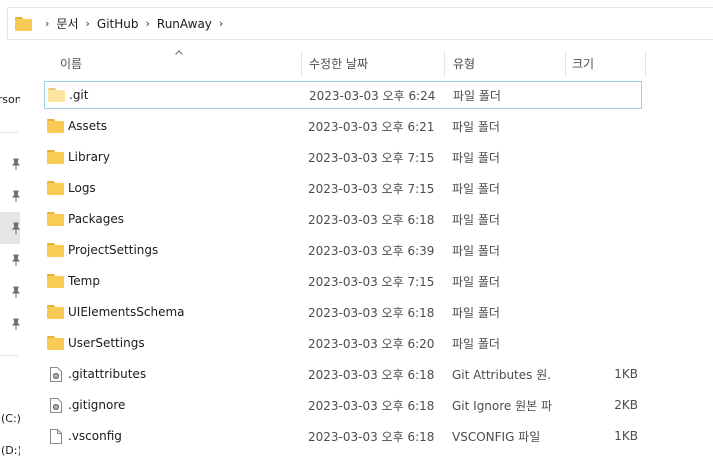 This screenshot has width=713, height=469. I want to click on file-row: Library 2023-03-03 오후 7:15 파일 폴더, so click(343, 157).